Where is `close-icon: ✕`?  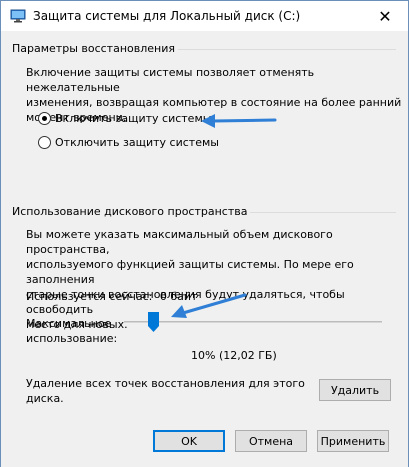
close-icon: ✕ is located at coordinates (385, 16).